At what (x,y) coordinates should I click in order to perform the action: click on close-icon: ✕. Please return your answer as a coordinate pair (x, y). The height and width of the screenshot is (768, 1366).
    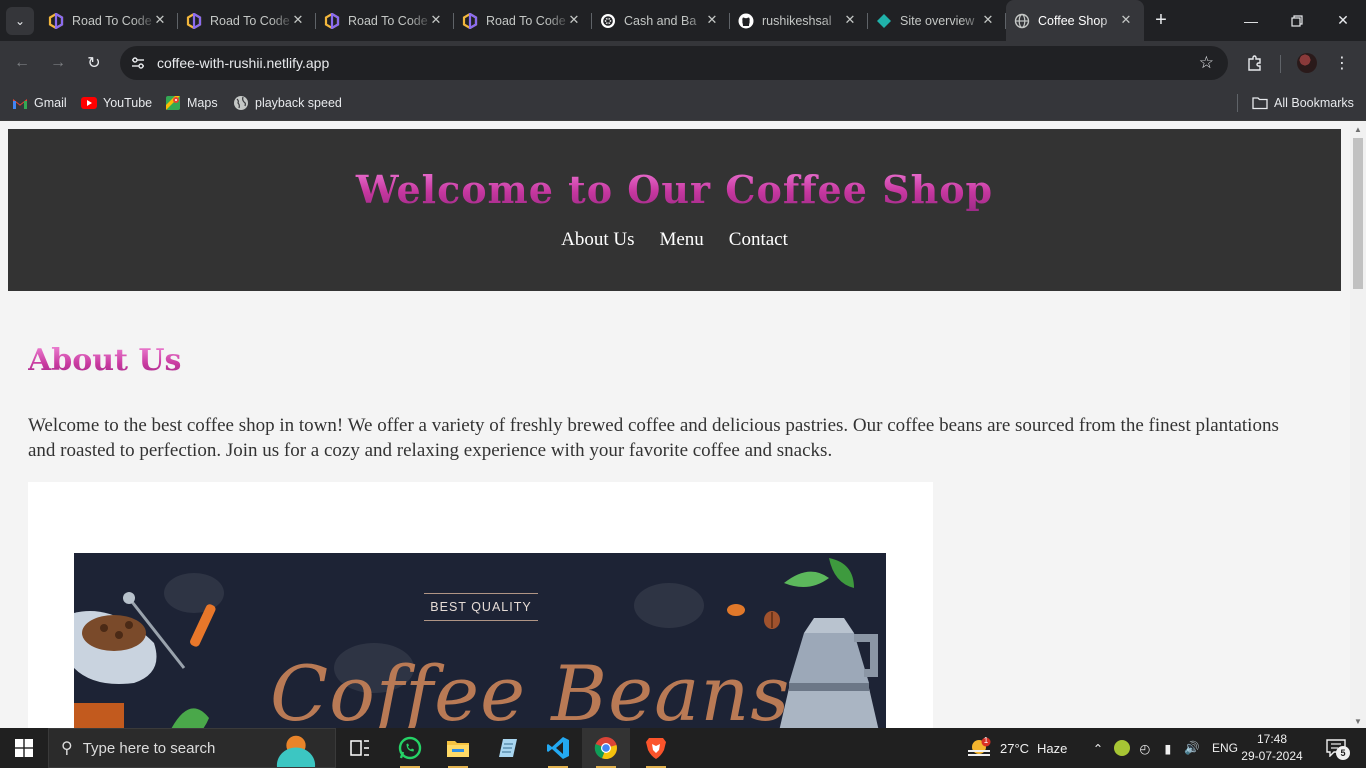
    Looking at the image, I should click on (1343, 20).